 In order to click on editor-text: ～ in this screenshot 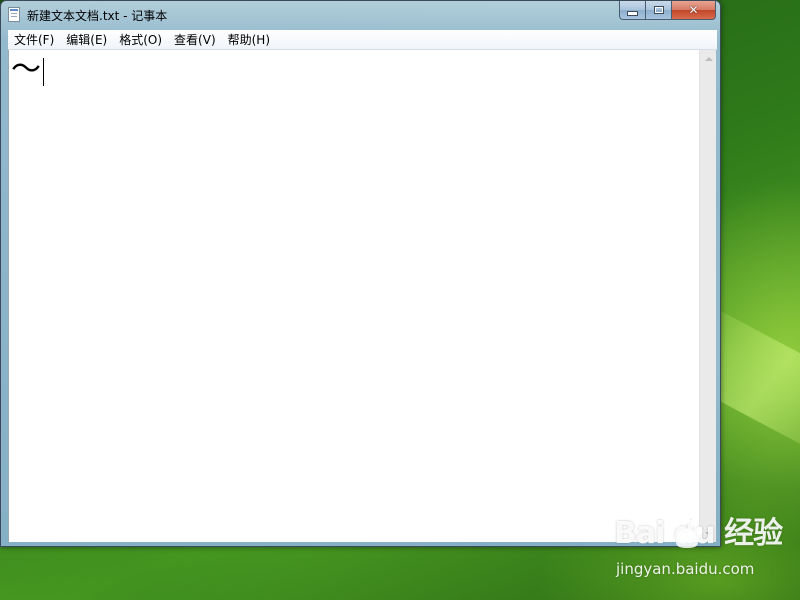, I will do `click(26, 69)`.